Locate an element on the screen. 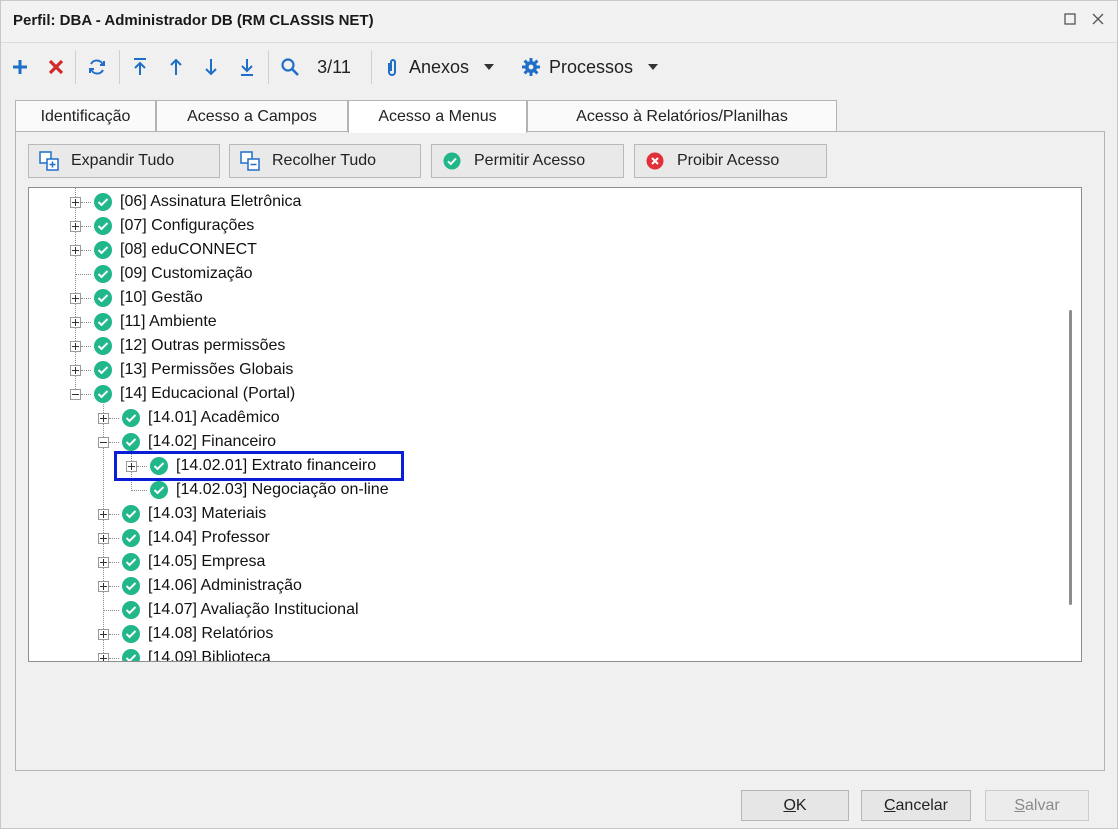 This screenshot has height=829, width=1118. tree-item: [14.02.03] Negociação on-line is located at coordinates (260, 490).